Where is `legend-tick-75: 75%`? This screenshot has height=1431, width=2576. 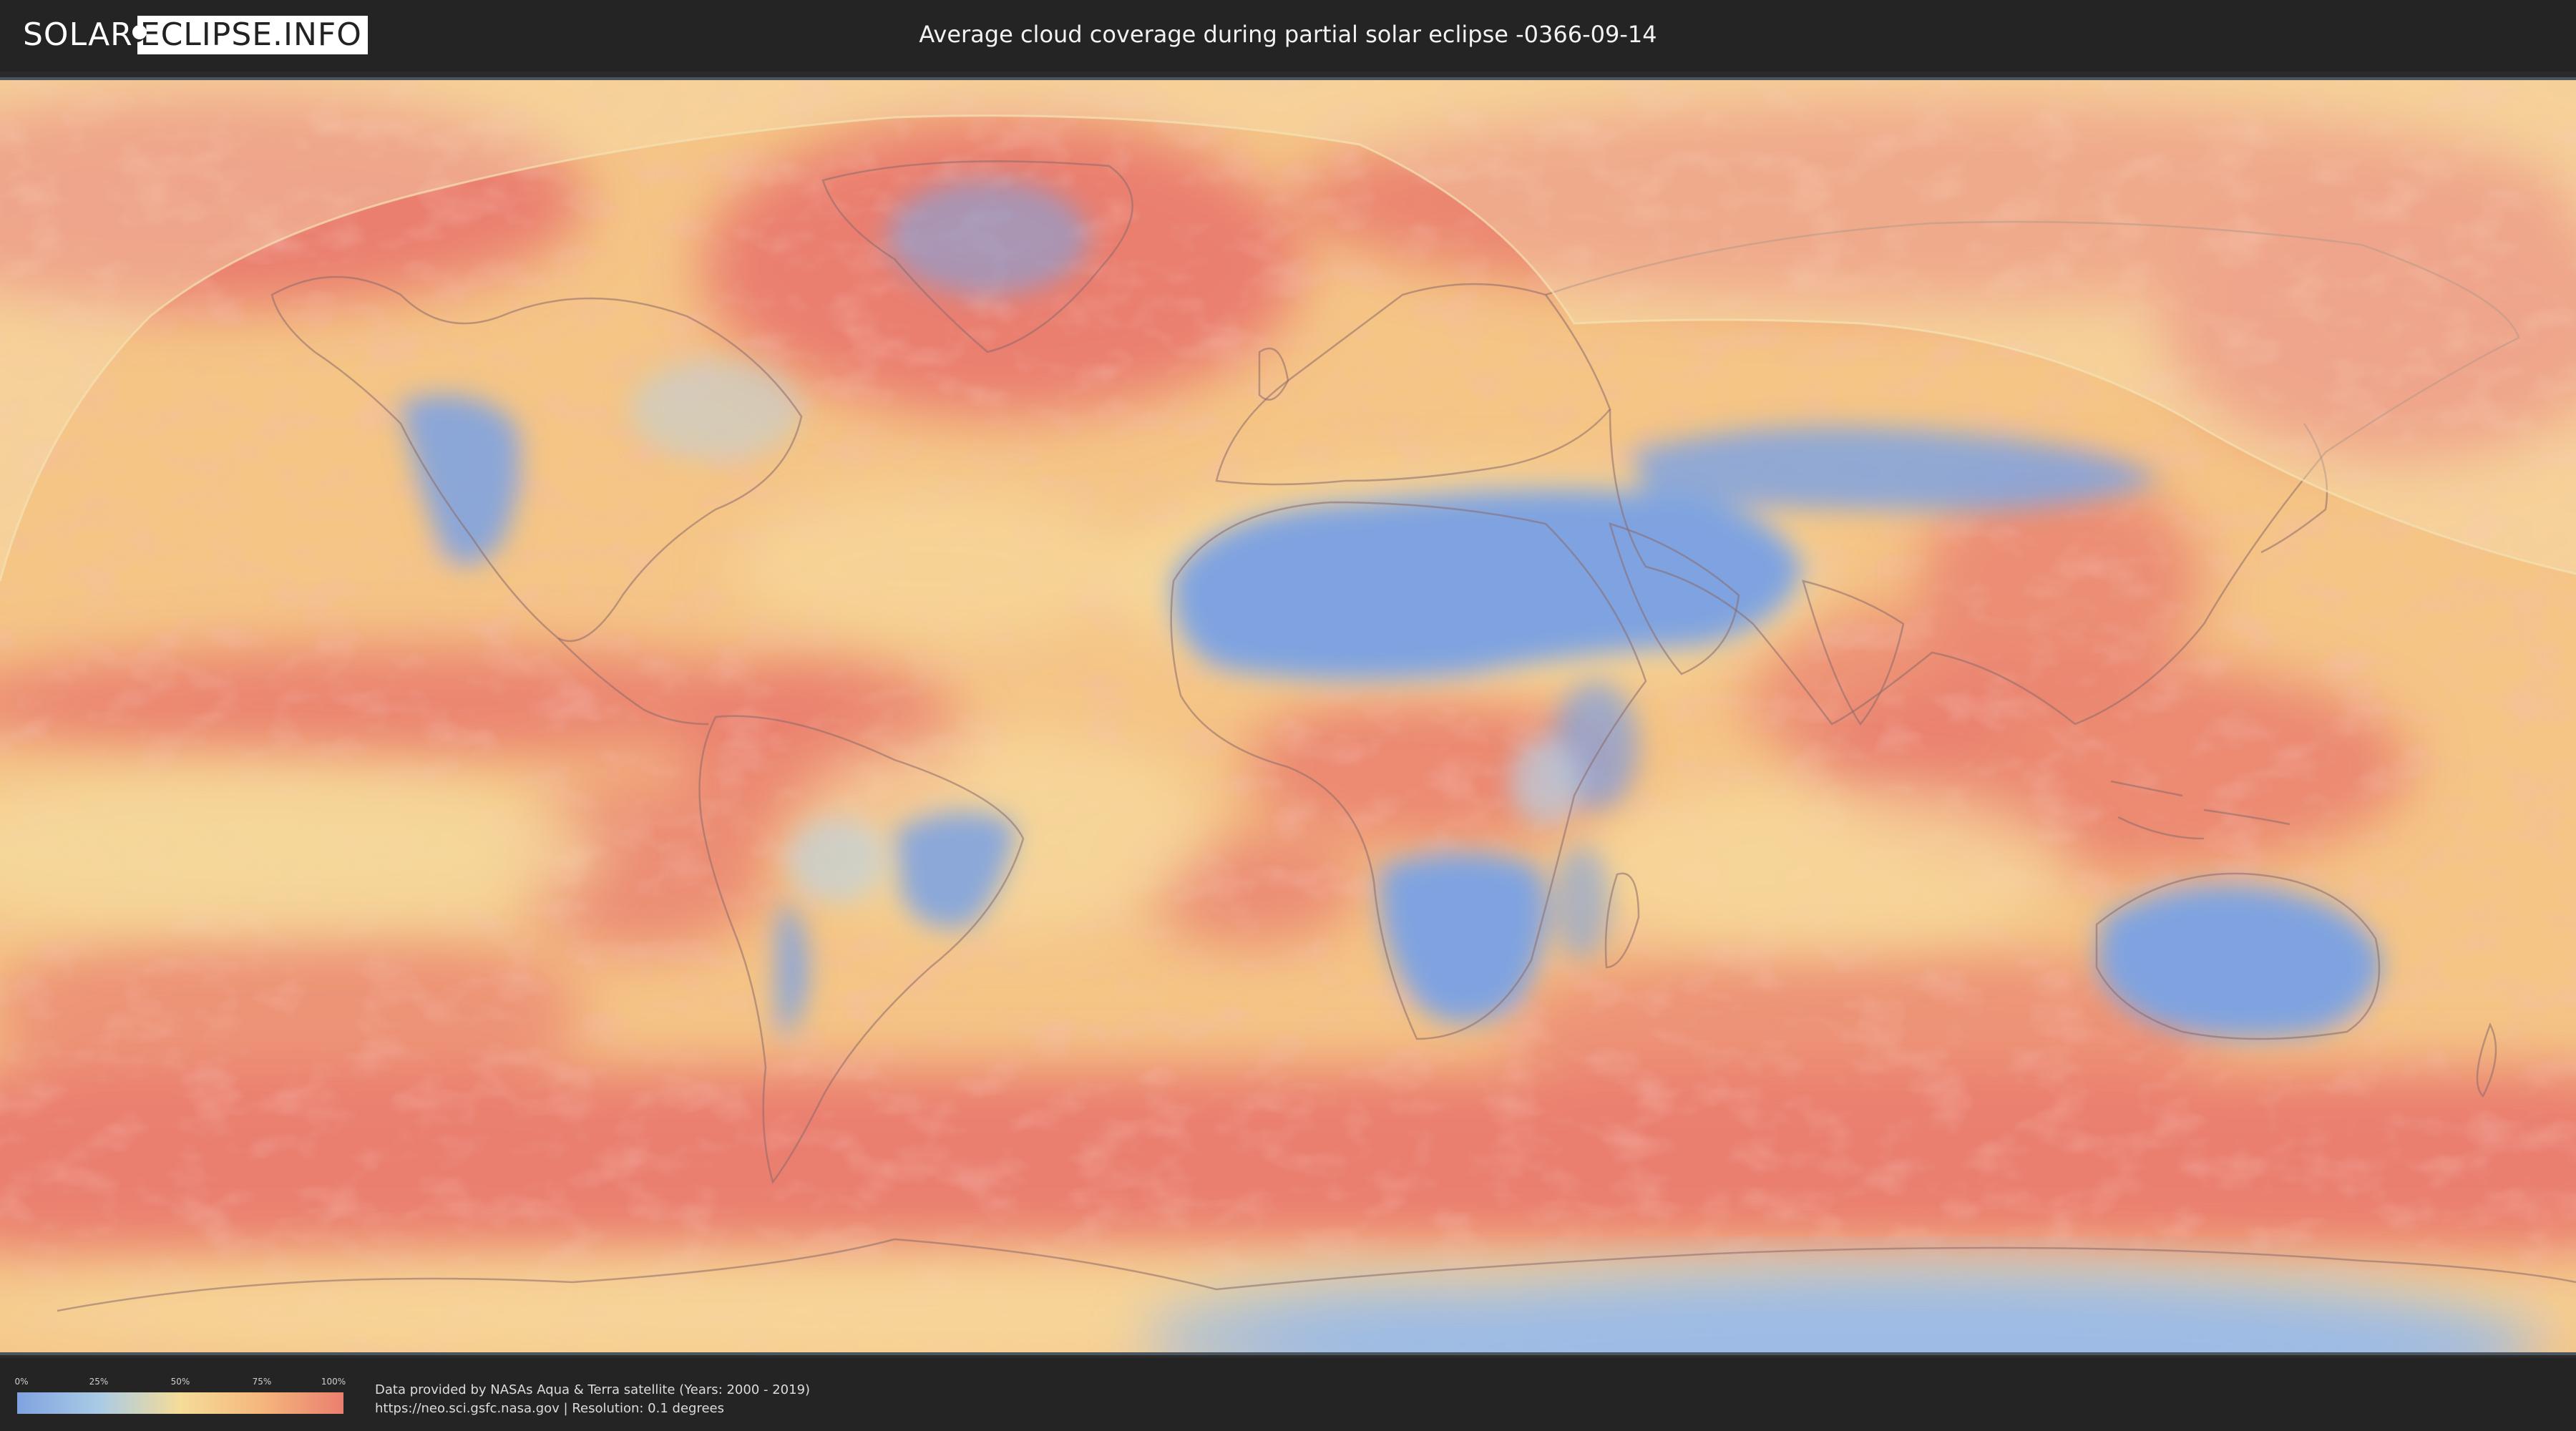
legend-tick-75: 75% is located at coordinates (262, 1382).